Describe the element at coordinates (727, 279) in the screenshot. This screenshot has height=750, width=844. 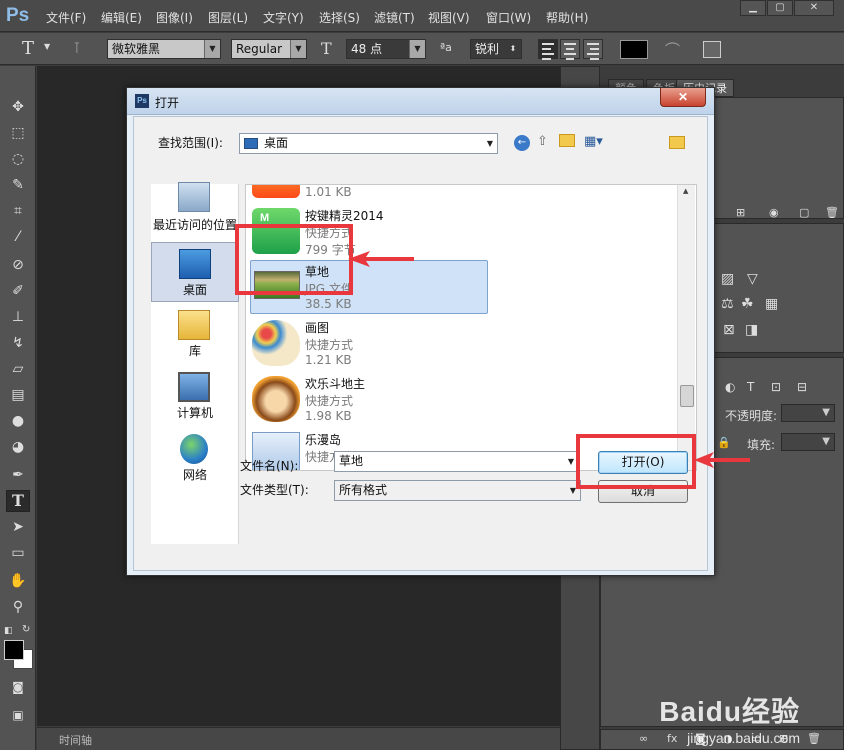
I see `levels-icon: ▨` at that location.